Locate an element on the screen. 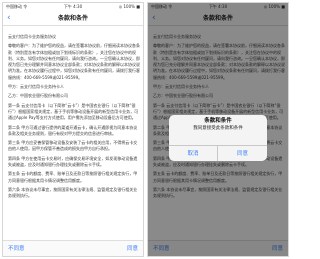  alert-agree-button: 同意 is located at coordinates (242, 153).